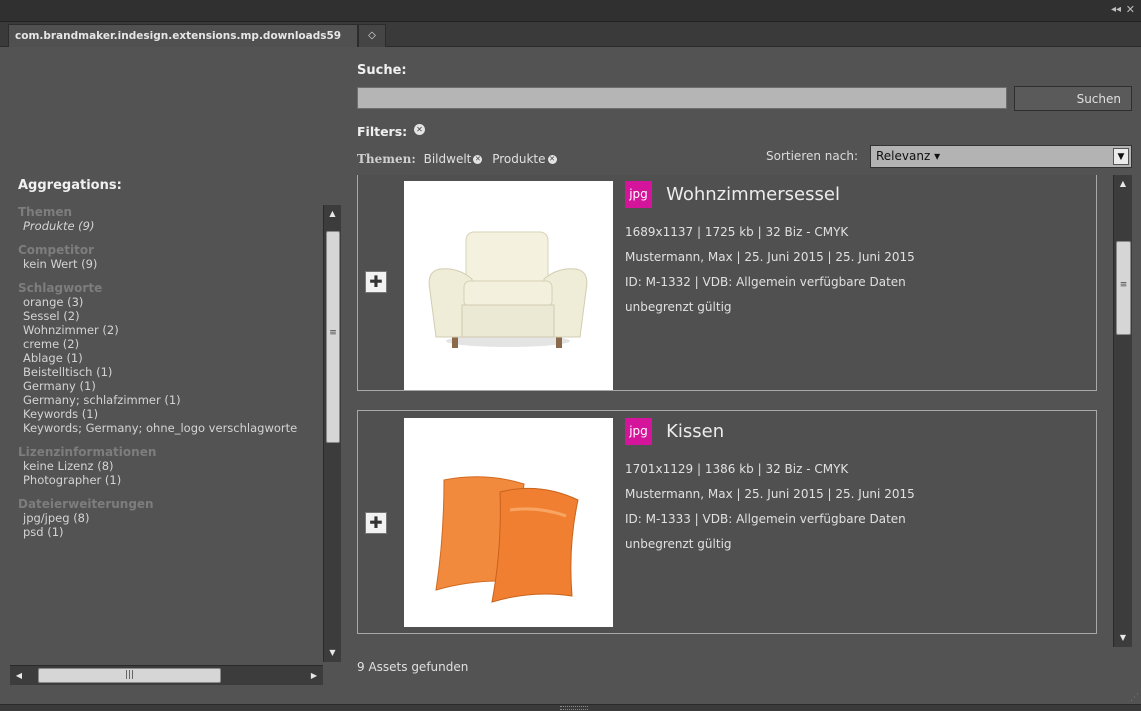  I want to click on agg-item: creme (2), so click(175, 344).